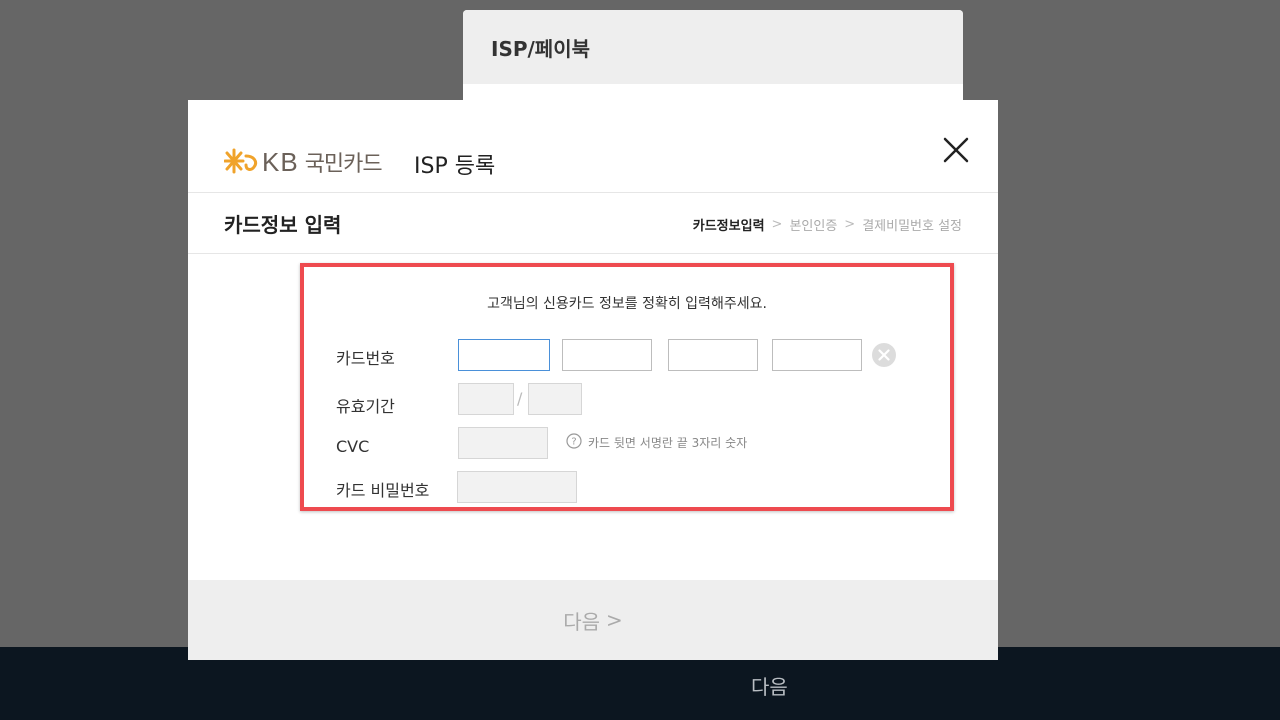 This screenshot has height=720, width=1280. I want to click on expiry-year-field, so click(555, 399).